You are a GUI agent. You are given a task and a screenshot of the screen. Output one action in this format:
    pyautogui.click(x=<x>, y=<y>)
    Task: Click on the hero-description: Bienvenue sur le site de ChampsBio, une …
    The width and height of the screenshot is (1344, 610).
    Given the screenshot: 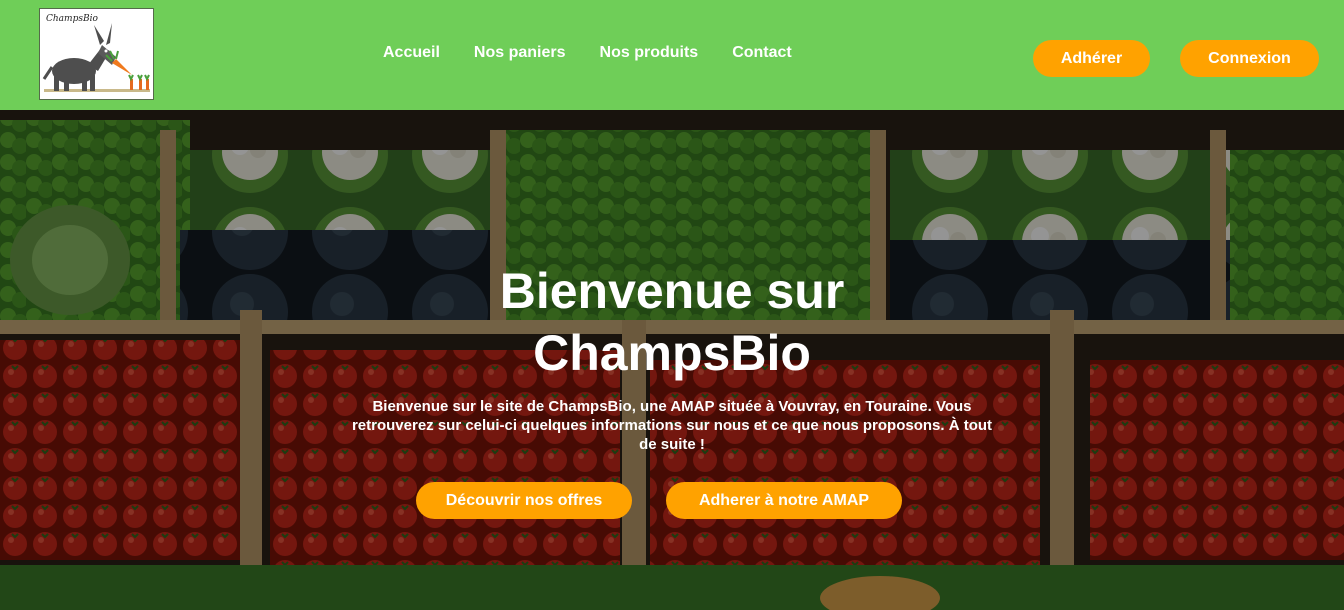 What is the action you would take?
    pyautogui.click(x=672, y=425)
    